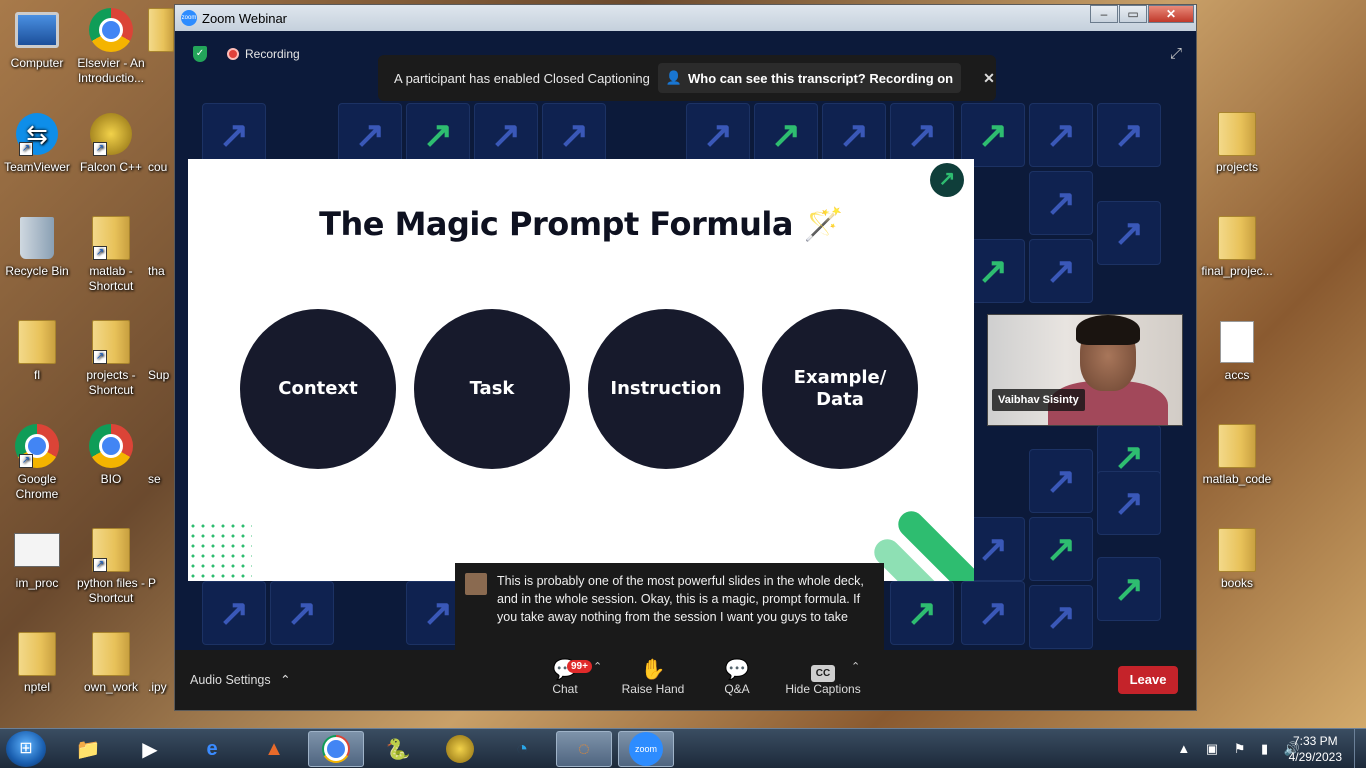  What do you see at coordinates (111, 358) in the screenshot?
I see `desktop-icon-projects-shortcut: ↗ projects - Shortcut` at bounding box center [111, 358].